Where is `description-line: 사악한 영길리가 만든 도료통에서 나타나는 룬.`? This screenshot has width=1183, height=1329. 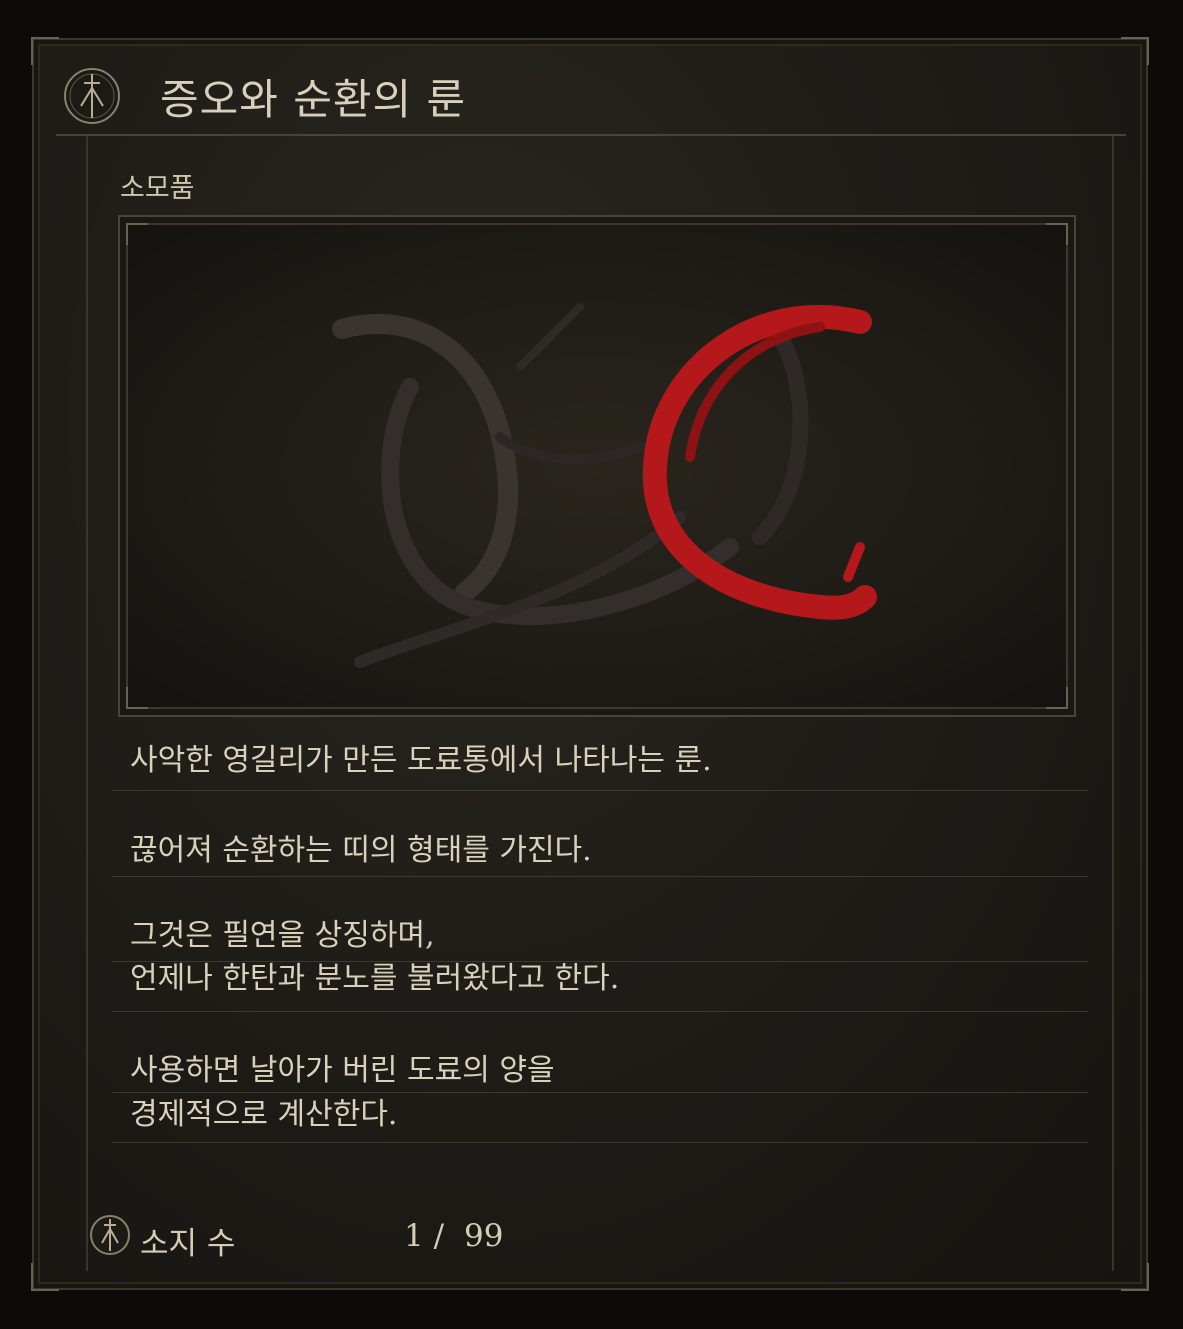 description-line: 사악한 영길리가 만든 도료통에서 나타나는 룬. is located at coordinates (421, 760).